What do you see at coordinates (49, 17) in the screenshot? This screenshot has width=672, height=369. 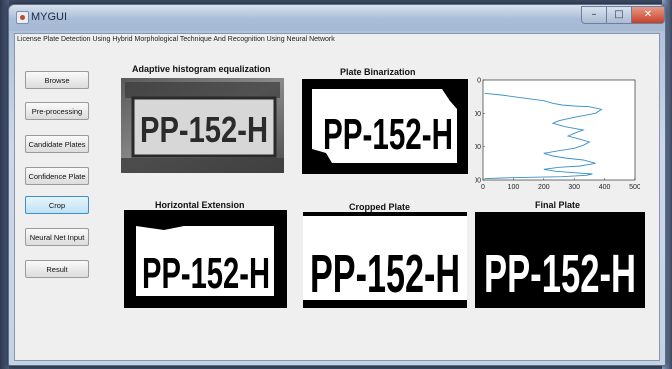 I see `window-title: MYGUI` at bounding box center [49, 17].